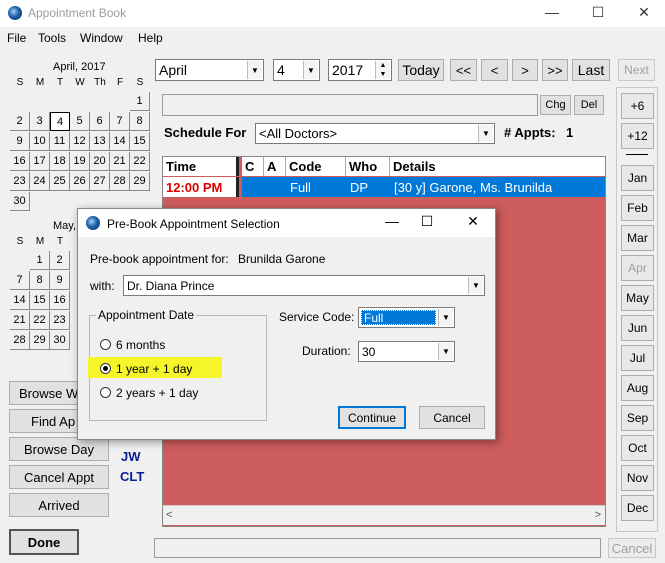 The height and width of the screenshot is (563, 665). Describe the element at coordinates (20, 340) in the screenshot. I see `calendar-may-day: 28` at that location.